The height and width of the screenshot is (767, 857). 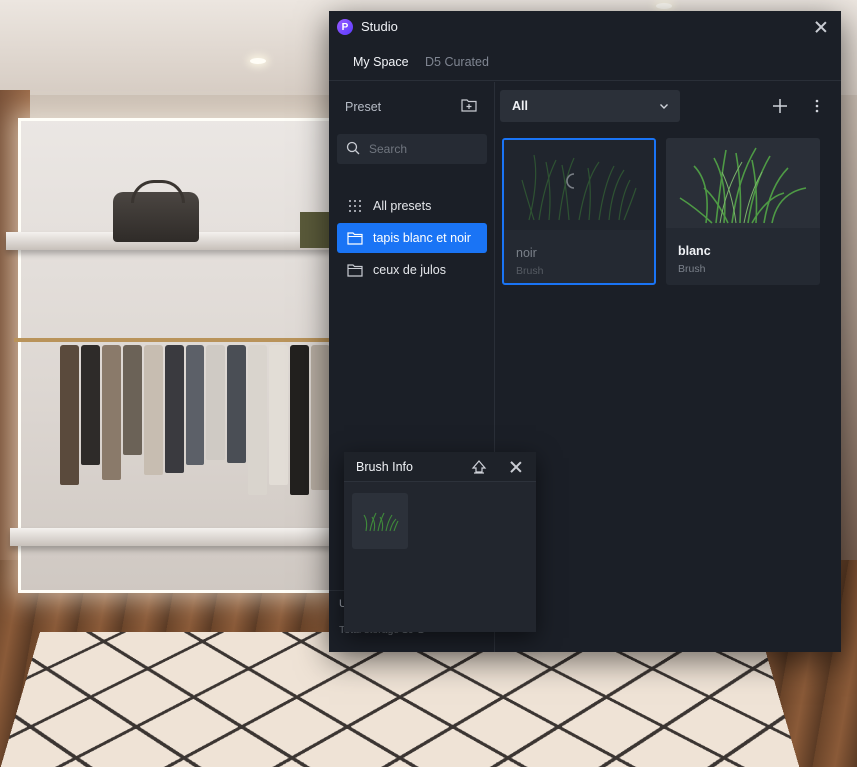 I want to click on handbag-object, so click(x=156, y=211).